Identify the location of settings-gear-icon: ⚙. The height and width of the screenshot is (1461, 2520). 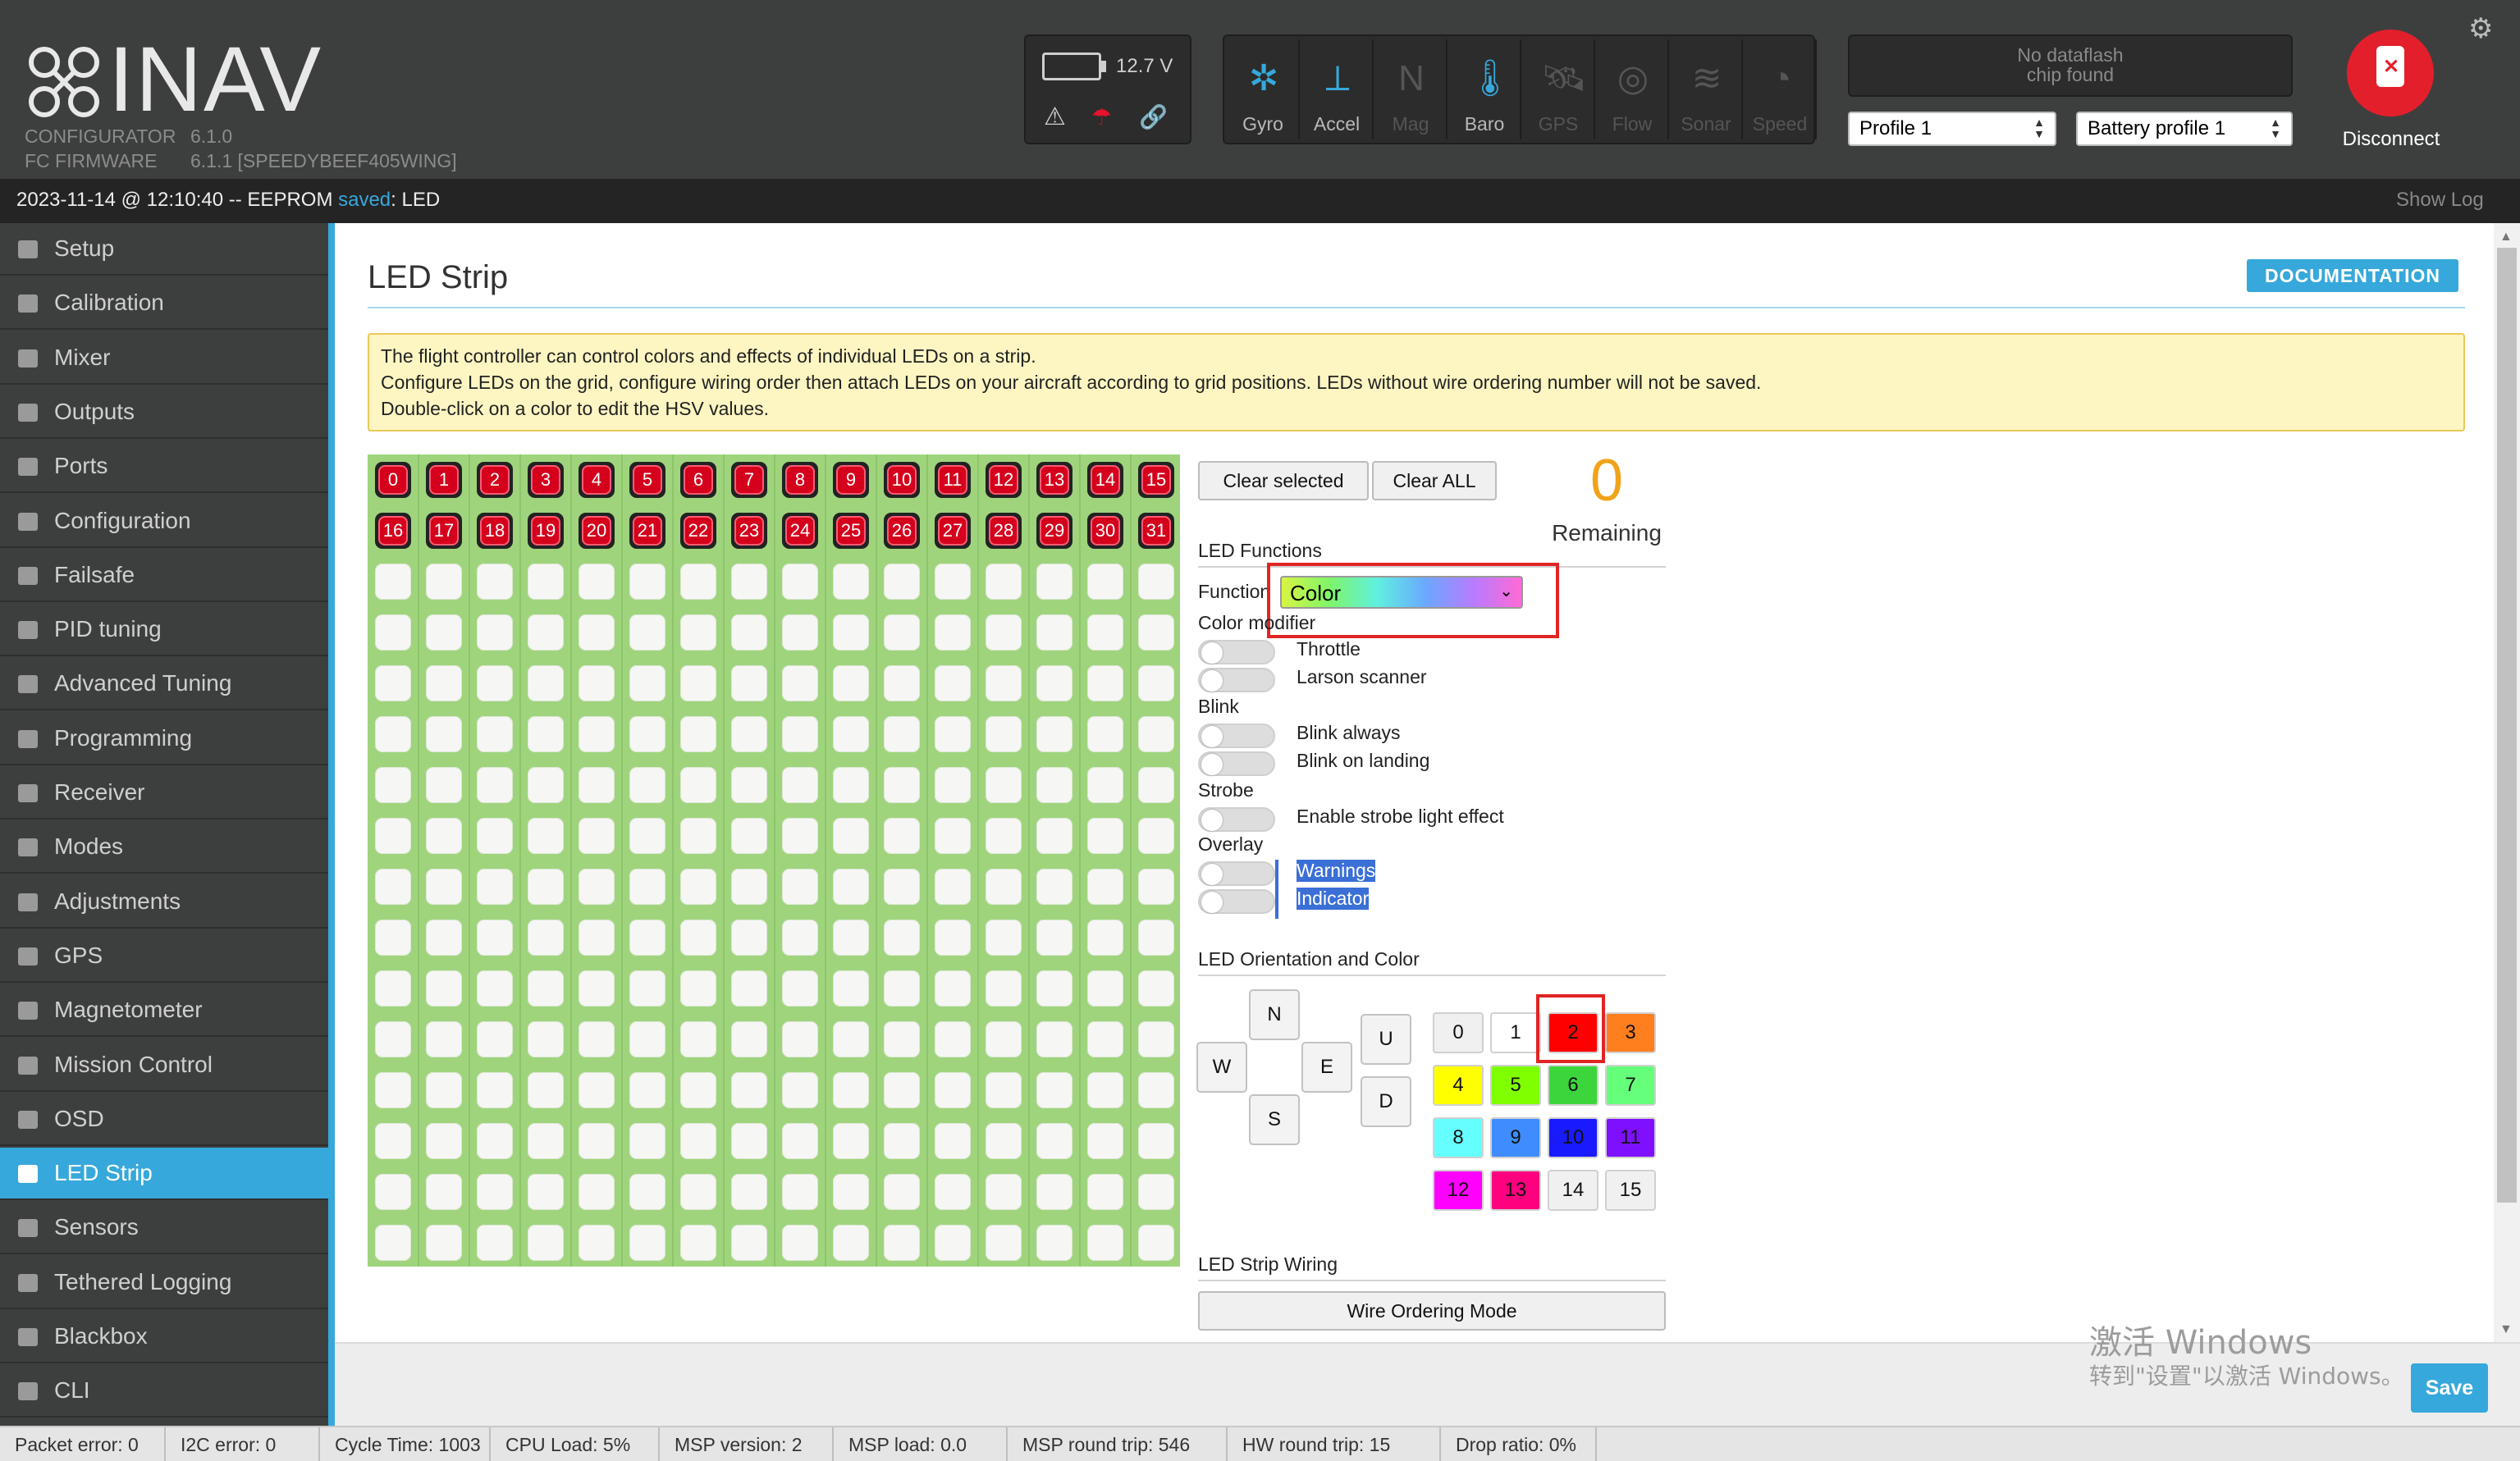
(2480, 29).